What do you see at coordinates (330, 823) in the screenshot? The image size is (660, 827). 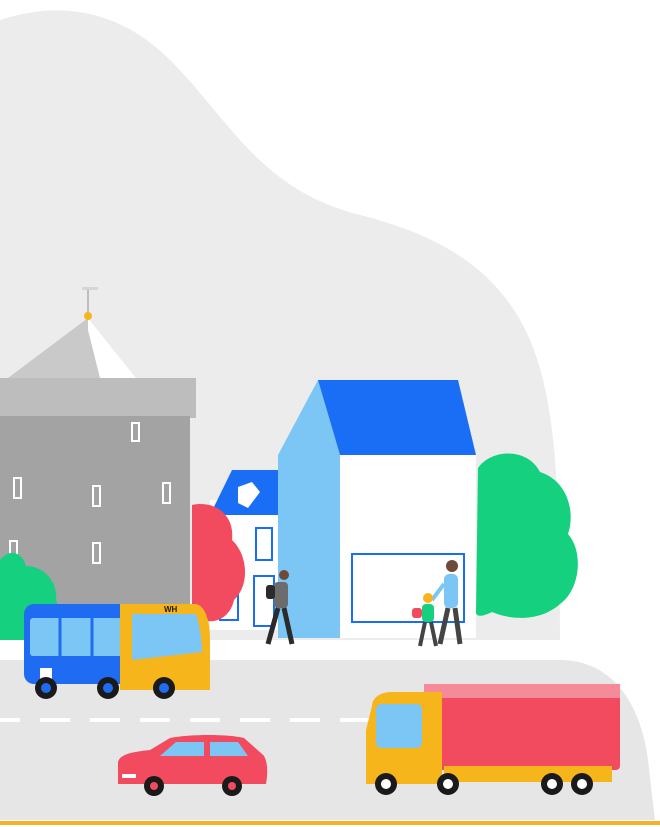 I see `ground-line` at bounding box center [330, 823].